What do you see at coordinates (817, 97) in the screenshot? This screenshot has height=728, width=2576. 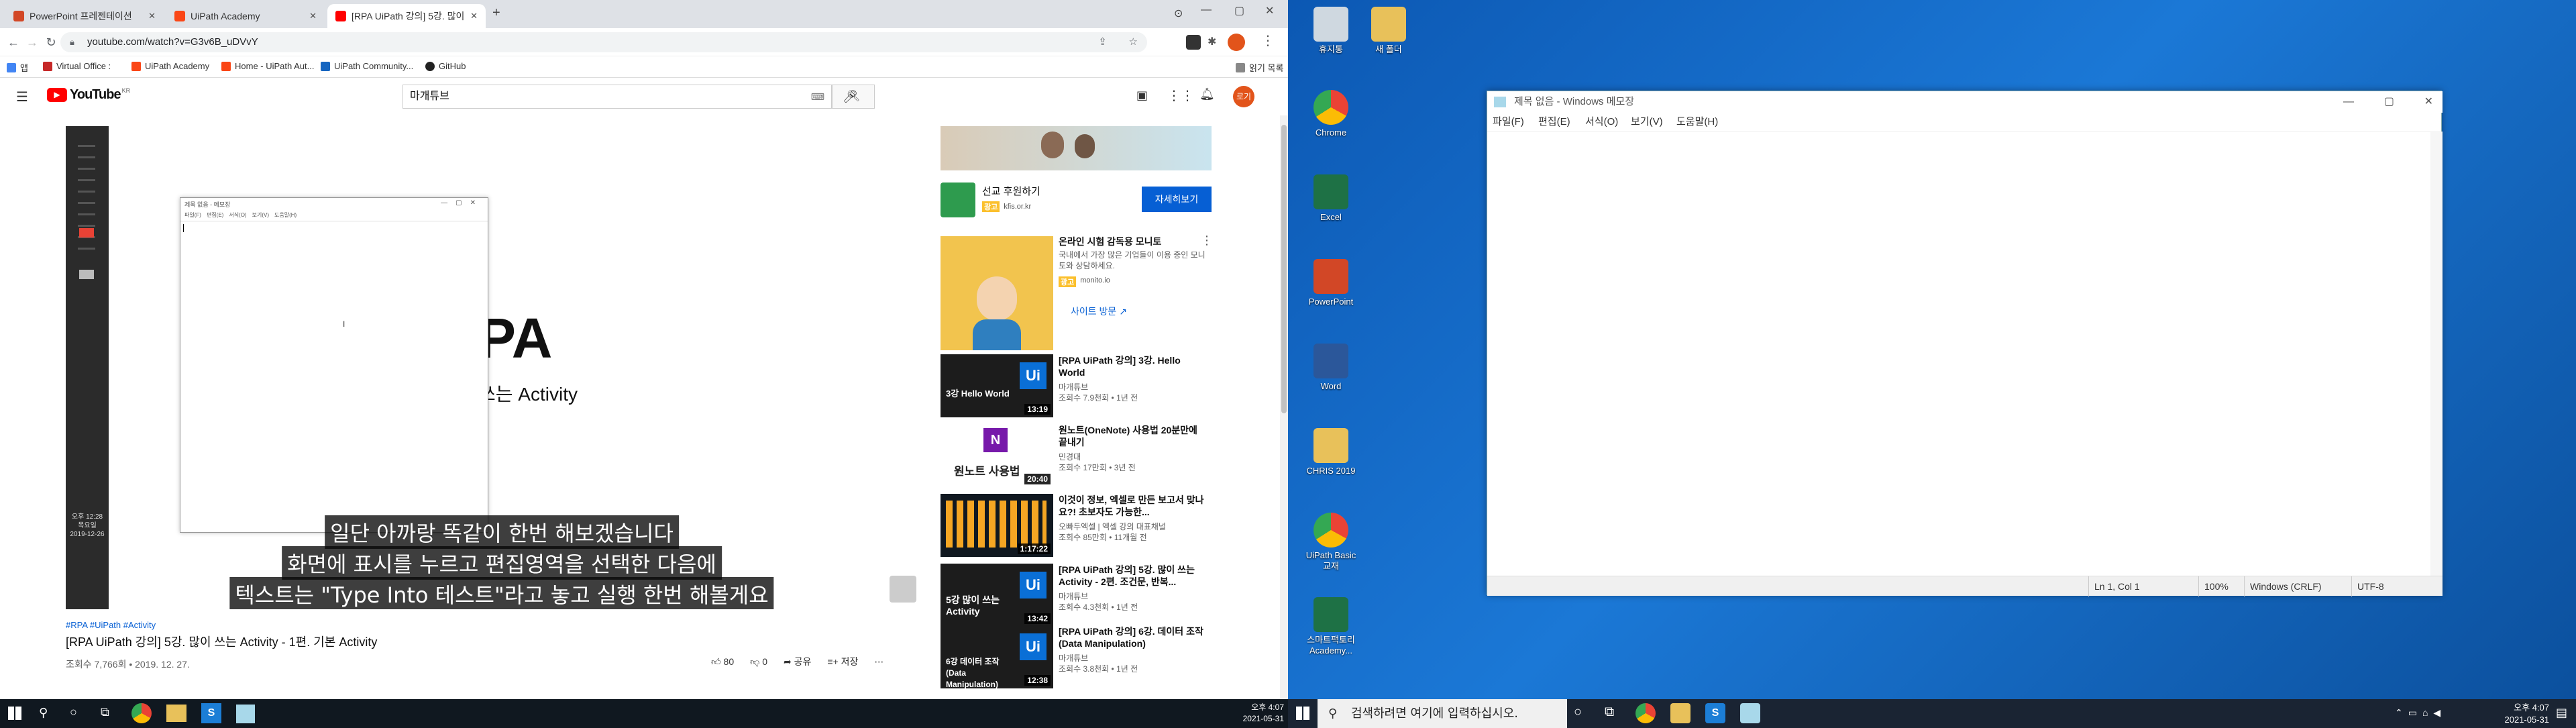 I see `keyboard-icon: ⌨` at bounding box center [817, 97].